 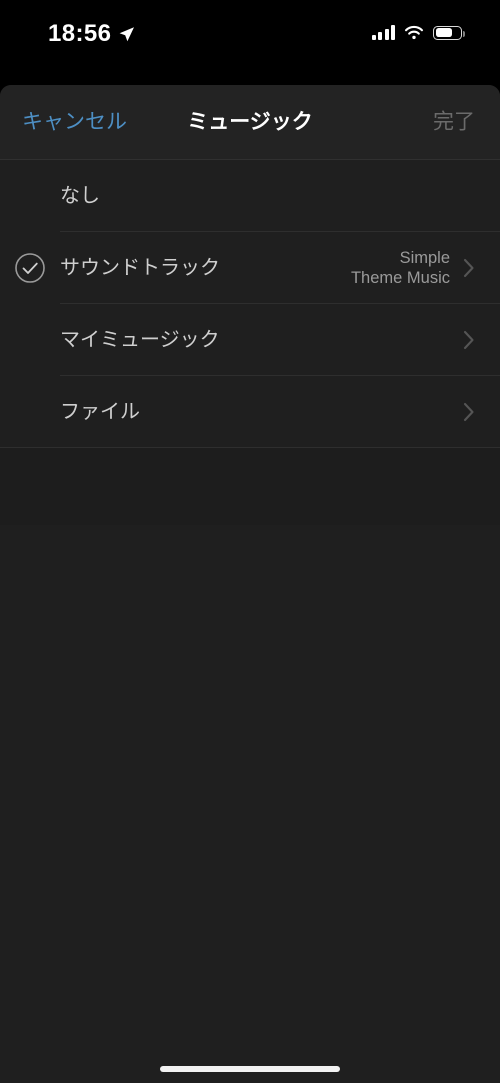 I want to click on row-separator, so click(x=250, y=447).